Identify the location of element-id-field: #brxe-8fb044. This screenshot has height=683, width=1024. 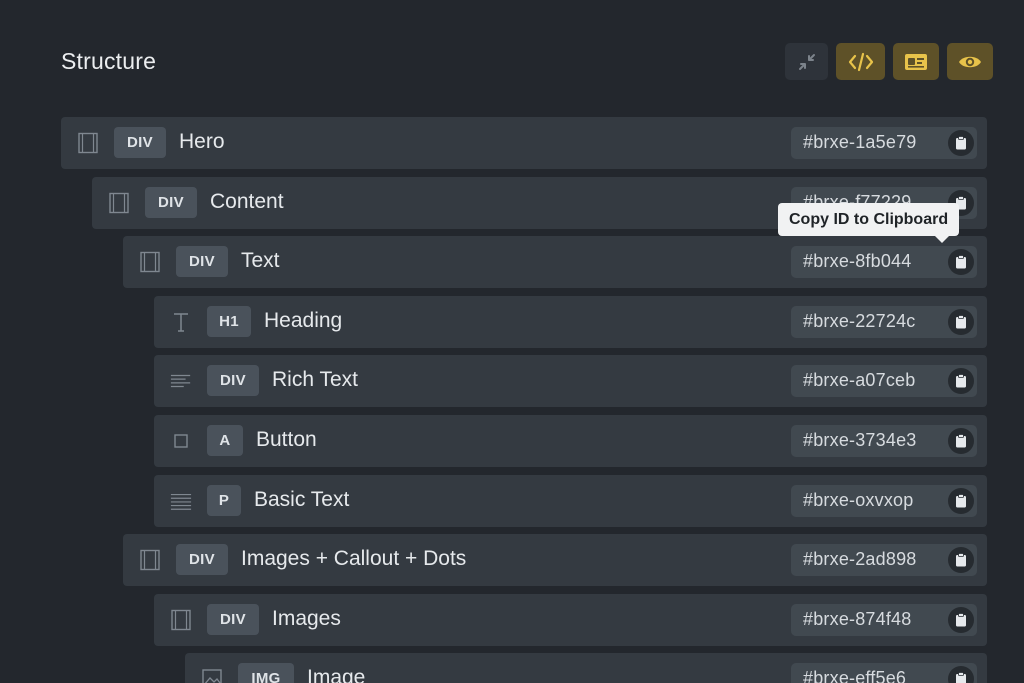
(884, 262).